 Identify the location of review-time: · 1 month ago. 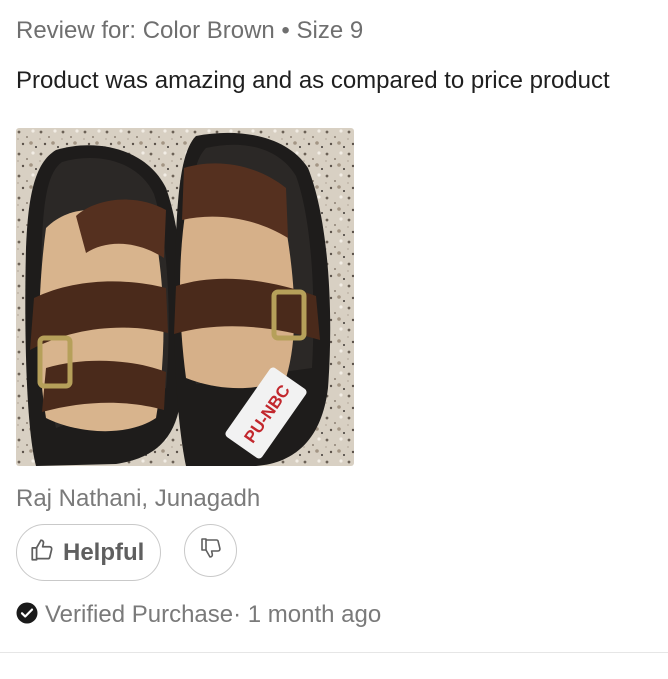
(307, 614).